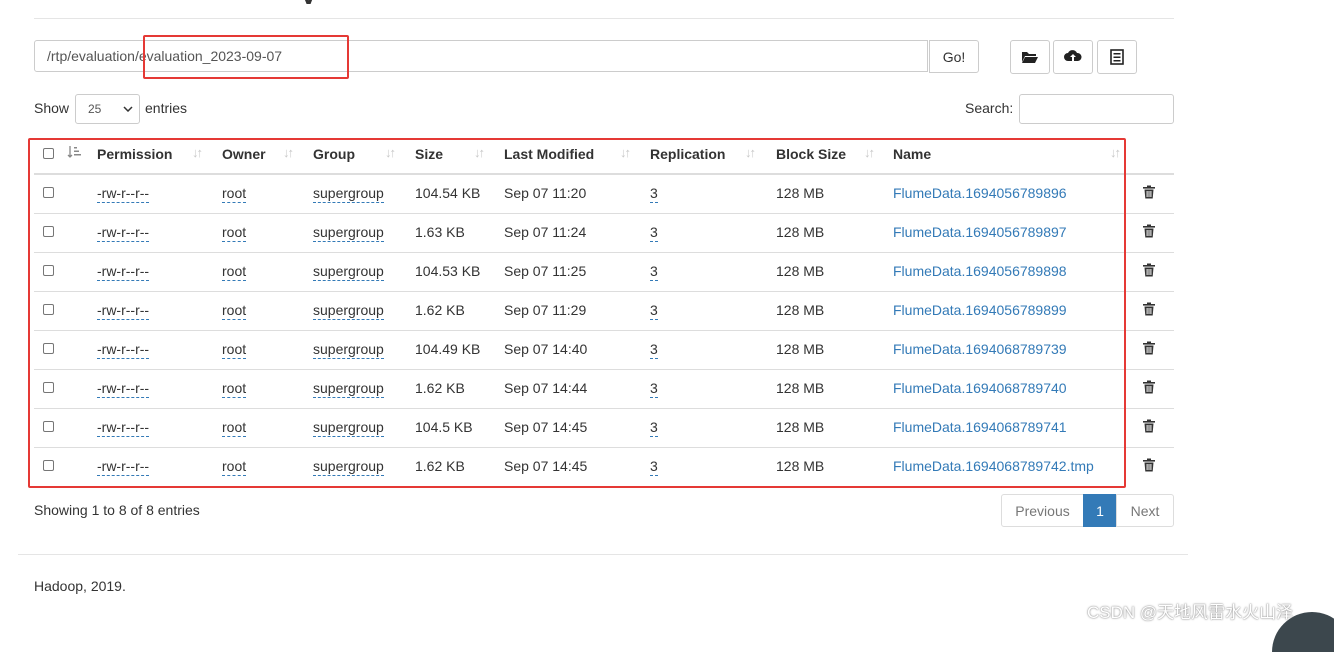  I want to click on entries-label: entries, so click(166, 108).